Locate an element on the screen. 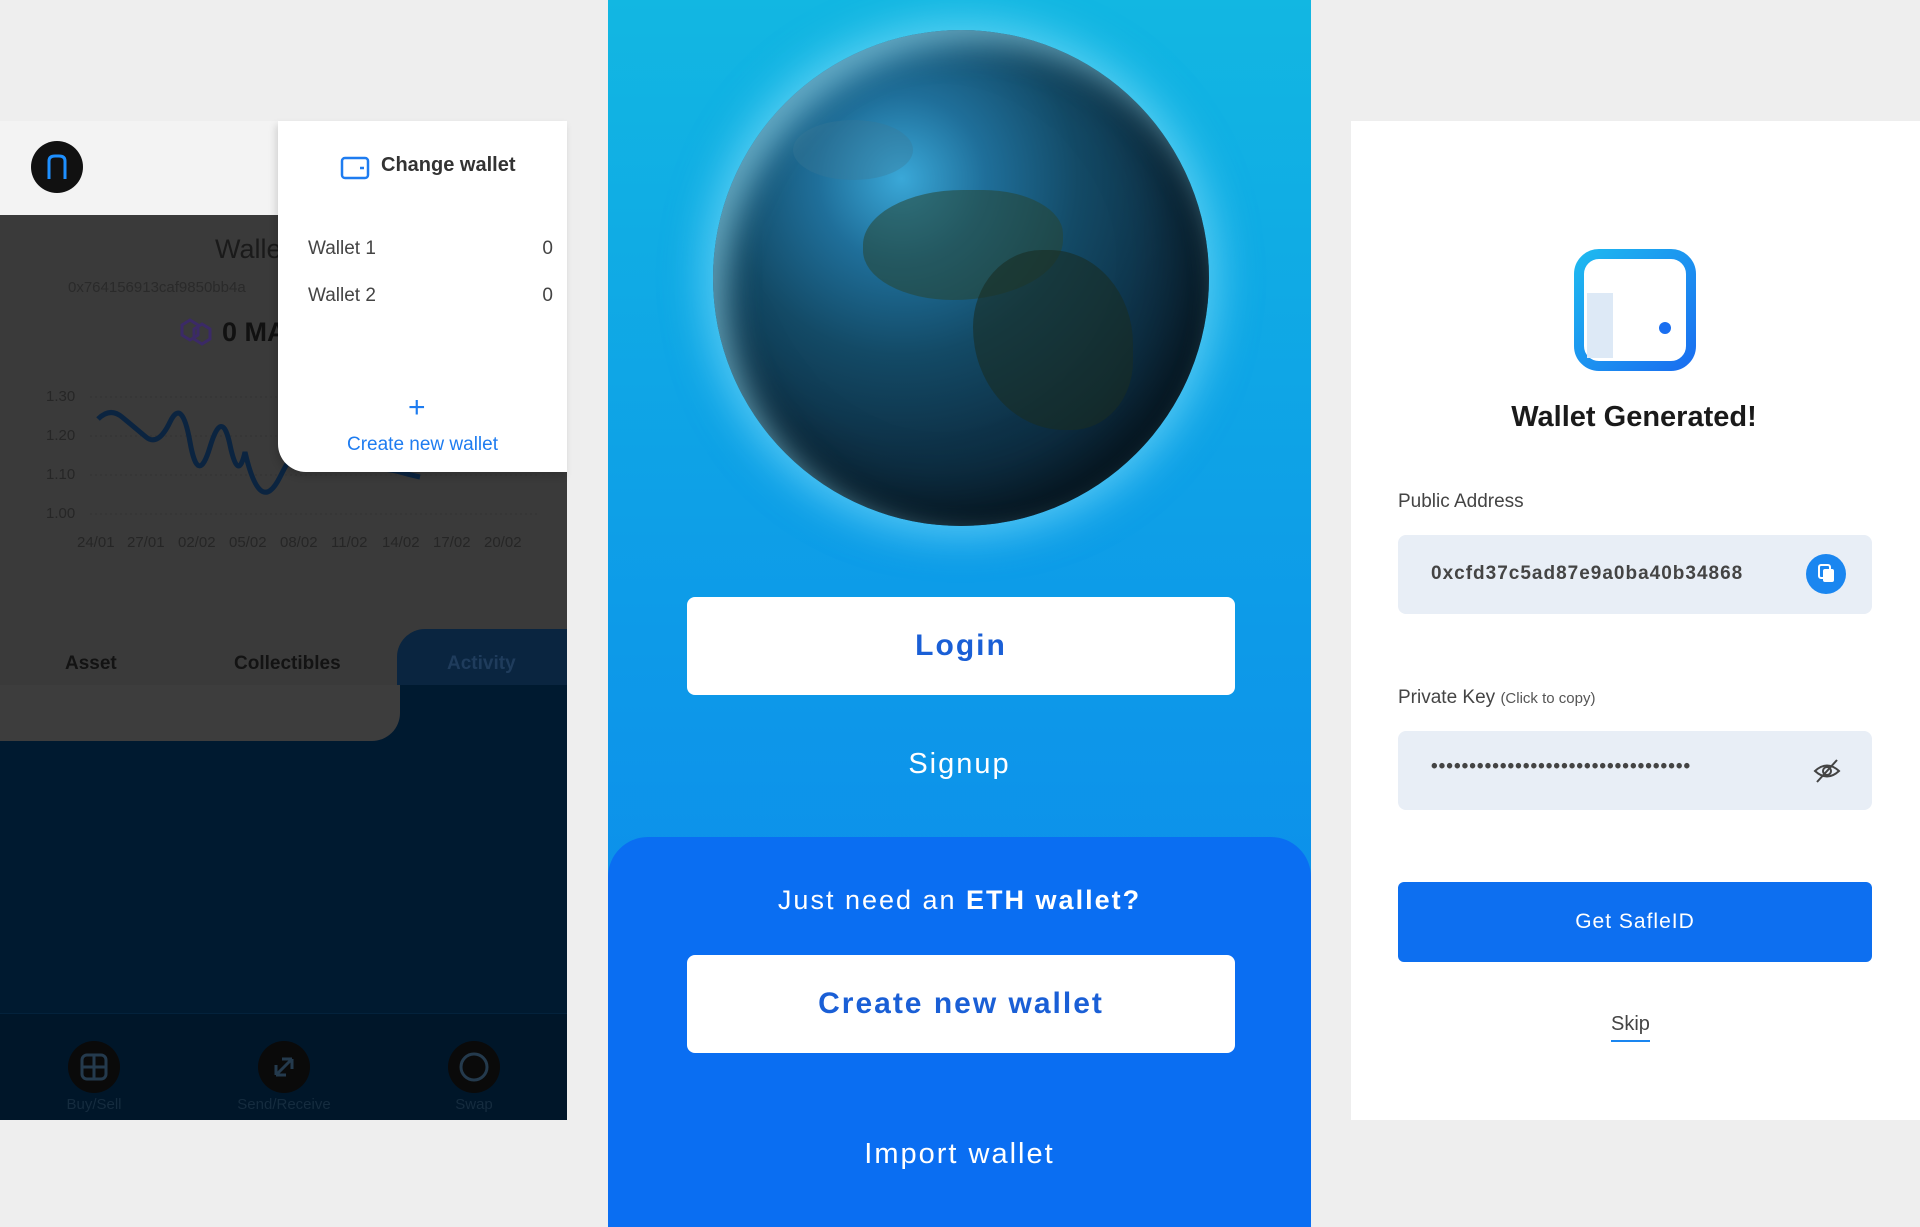 This screenshot has width=1920, height=1227. wallet-option: Wallet 2 0 is located at coordinates (430, 296).